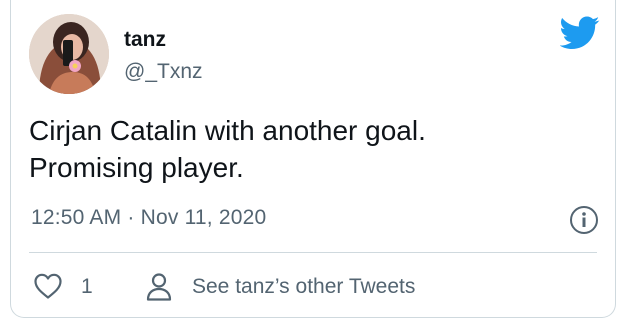  I want to click on avatar-photo, so click(69, 54).